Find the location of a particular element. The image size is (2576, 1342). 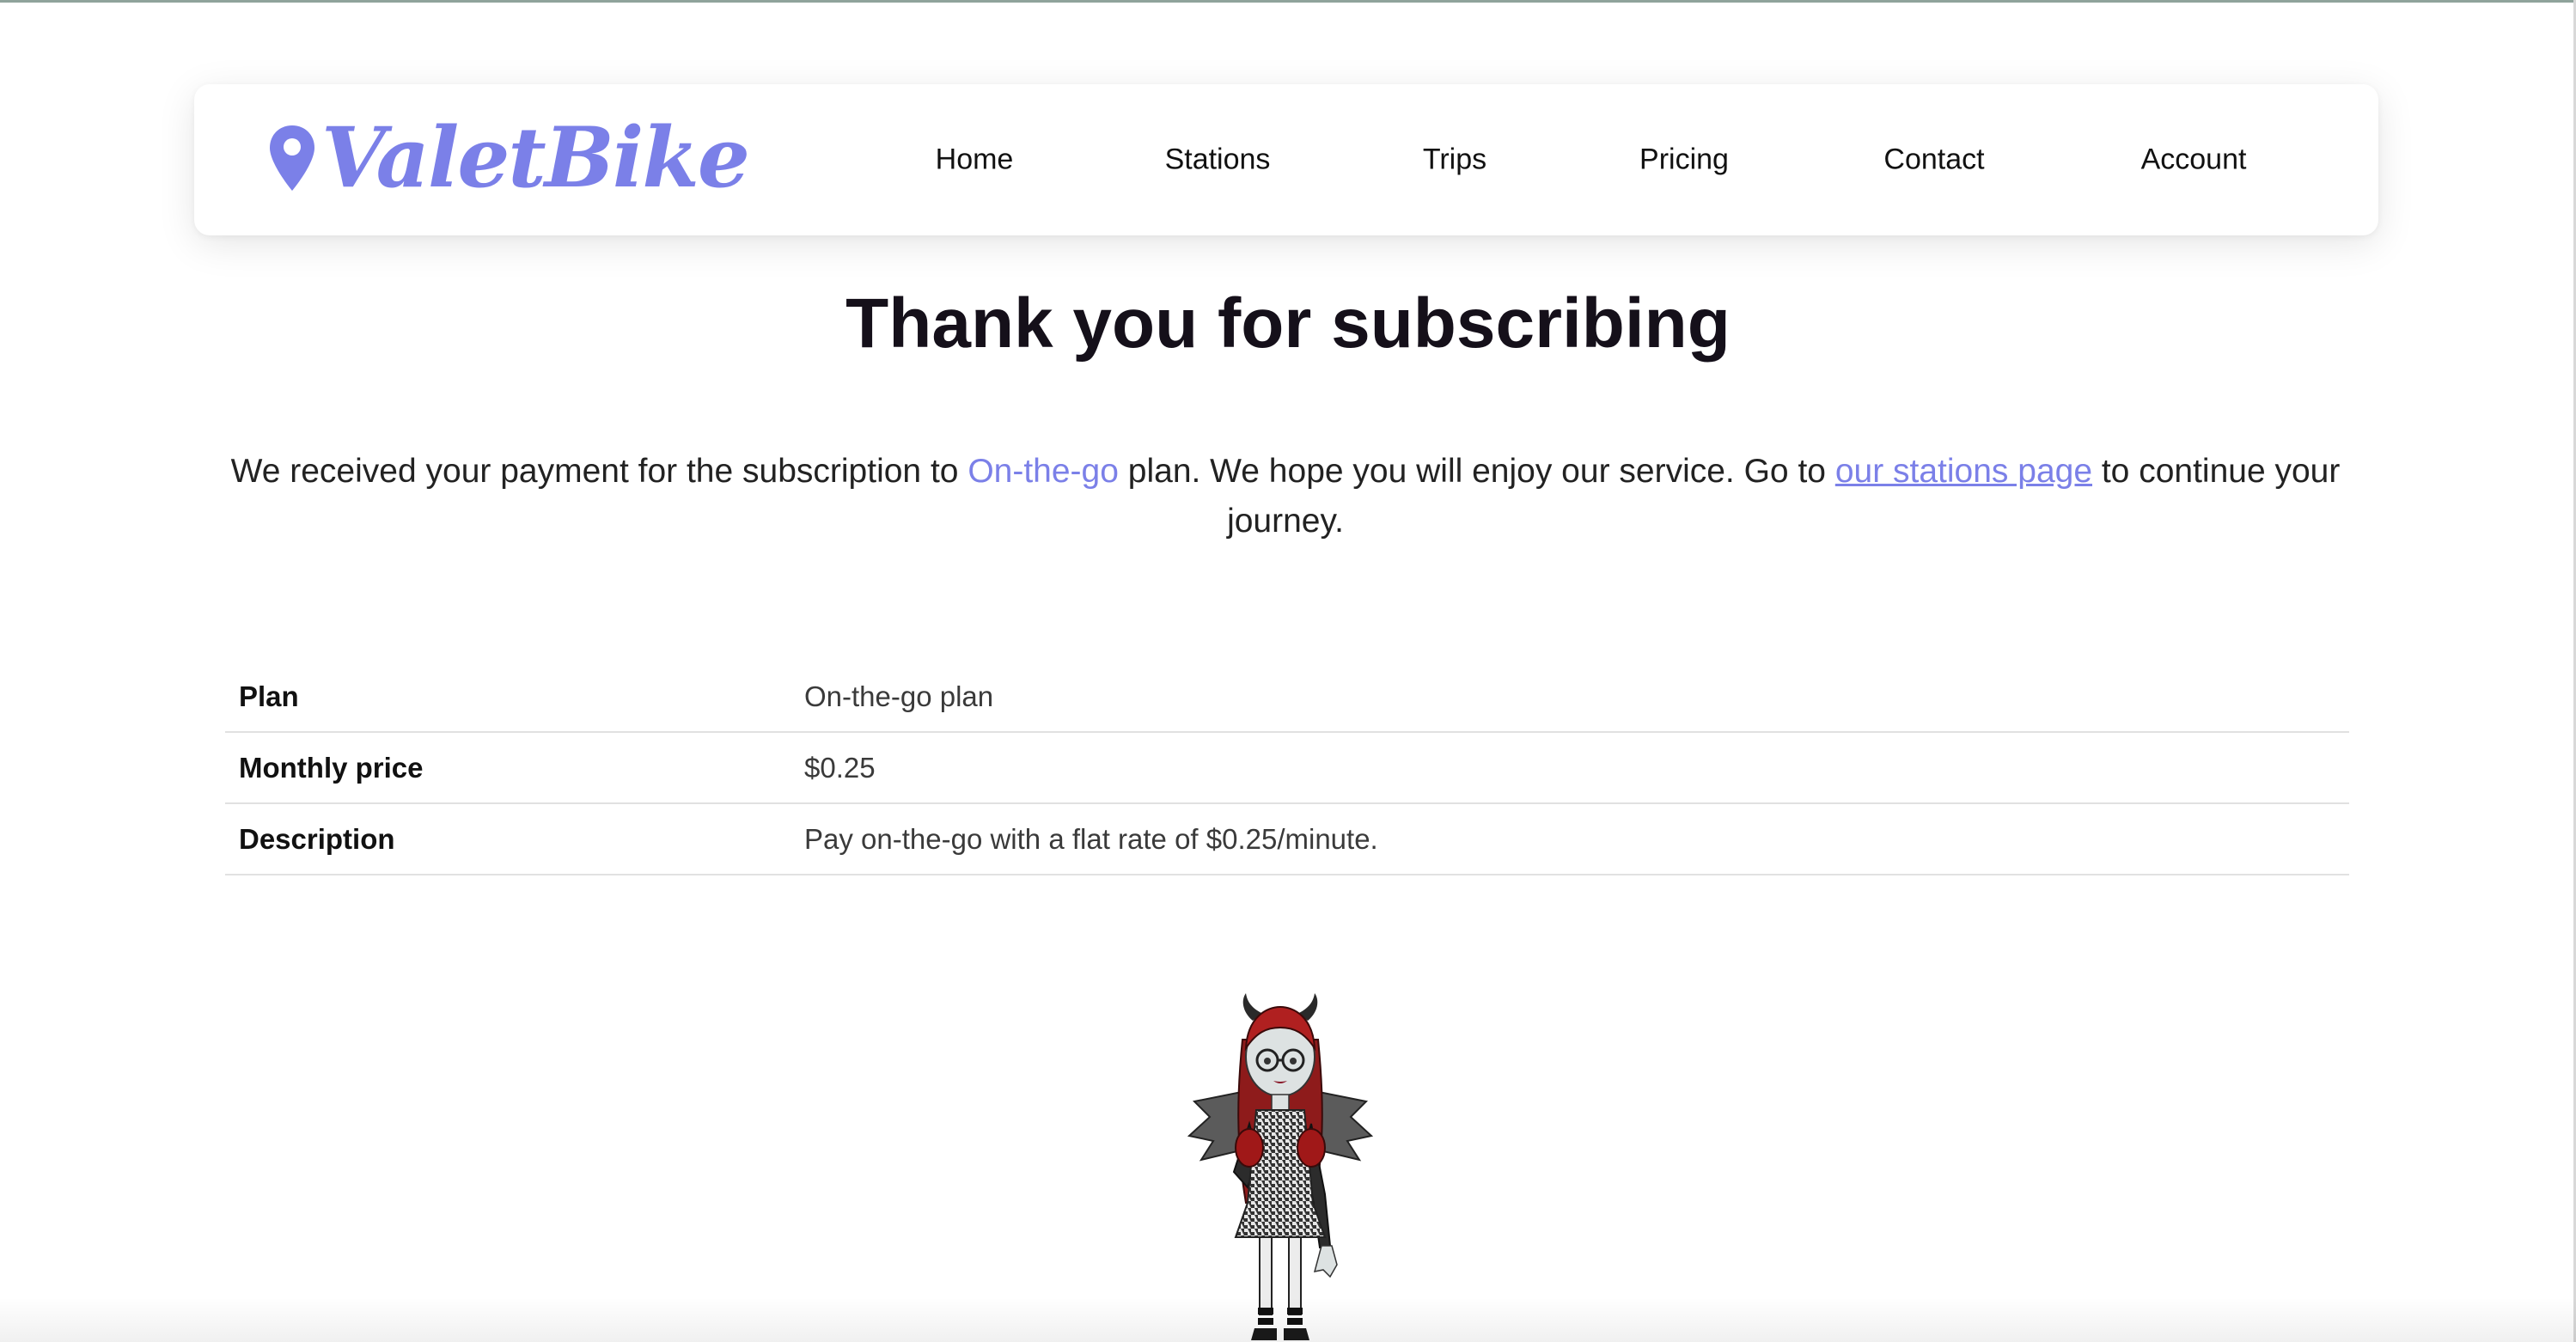

table-row: Monthly price $0.25 is located at coordinates (1287, 768).